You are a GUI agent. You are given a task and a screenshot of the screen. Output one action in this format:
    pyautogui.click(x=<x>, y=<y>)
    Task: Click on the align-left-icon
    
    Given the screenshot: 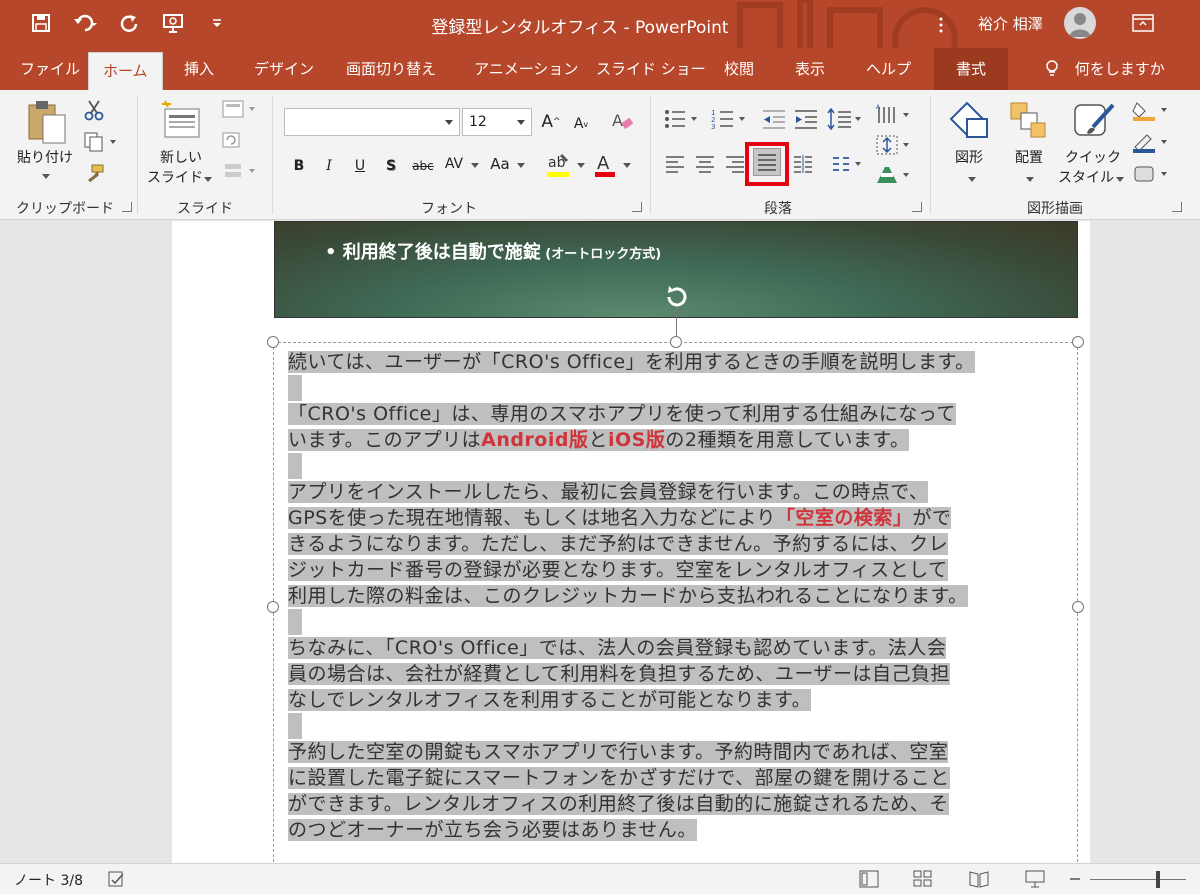 What is the action you would take?
    pyautogui.click(x=675, y=164)
    